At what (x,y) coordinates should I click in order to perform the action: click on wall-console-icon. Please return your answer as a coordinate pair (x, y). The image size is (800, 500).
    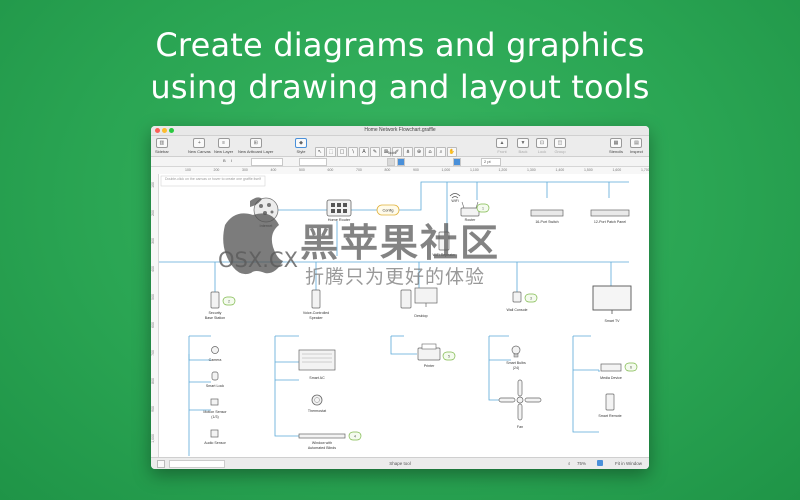
    Looking at the image, I should click on (517, 297).